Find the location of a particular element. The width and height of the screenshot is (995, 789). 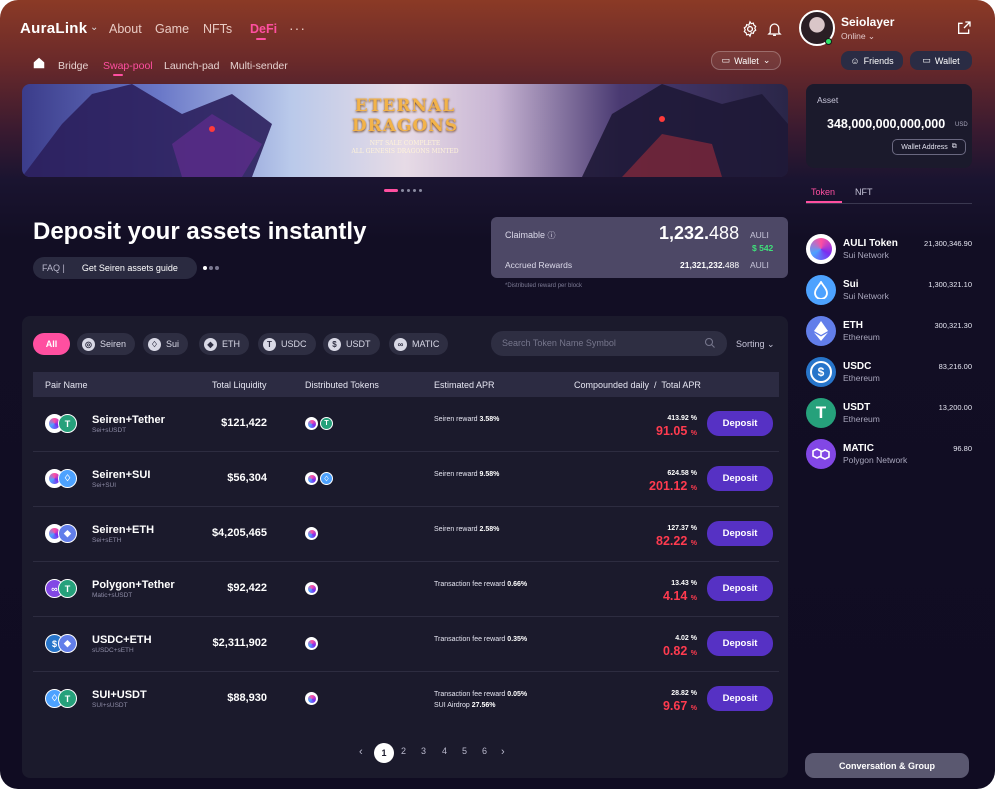

next-page-icon: › is located at coordinates (503, 752).